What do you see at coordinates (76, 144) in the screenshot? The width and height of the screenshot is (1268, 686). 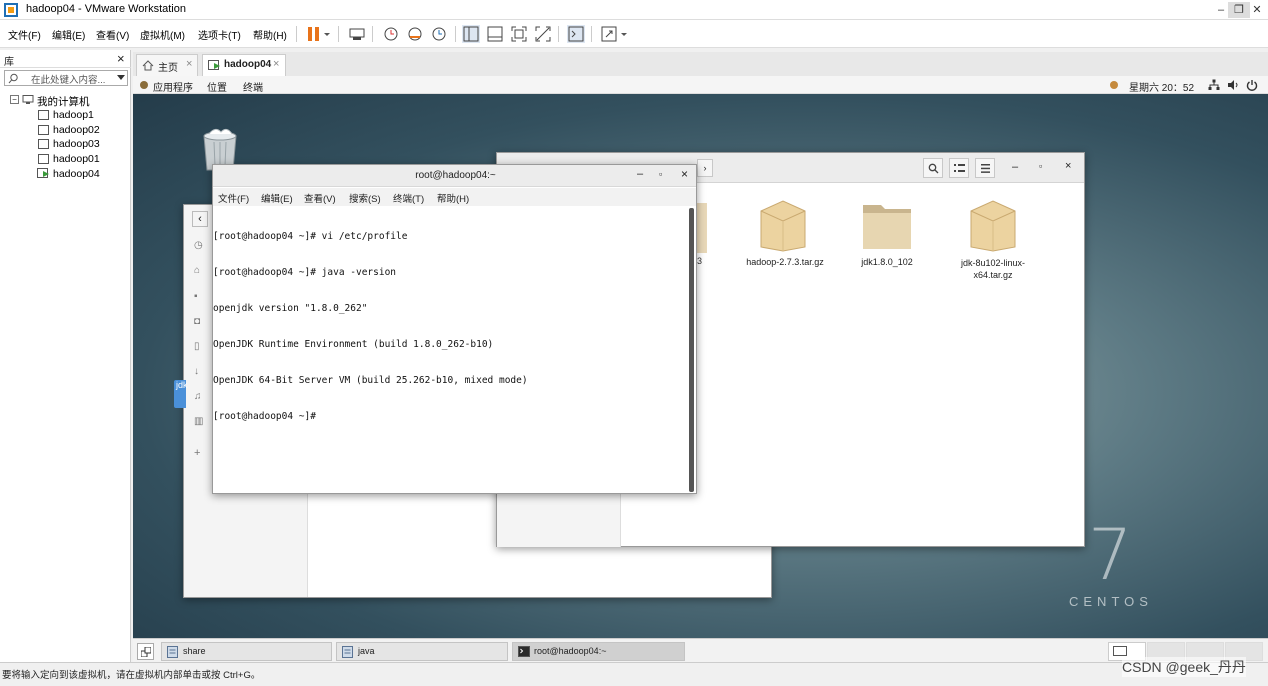 I see `tree-vm-hadoop03: hadoop03` at bounding box center [76, 144].